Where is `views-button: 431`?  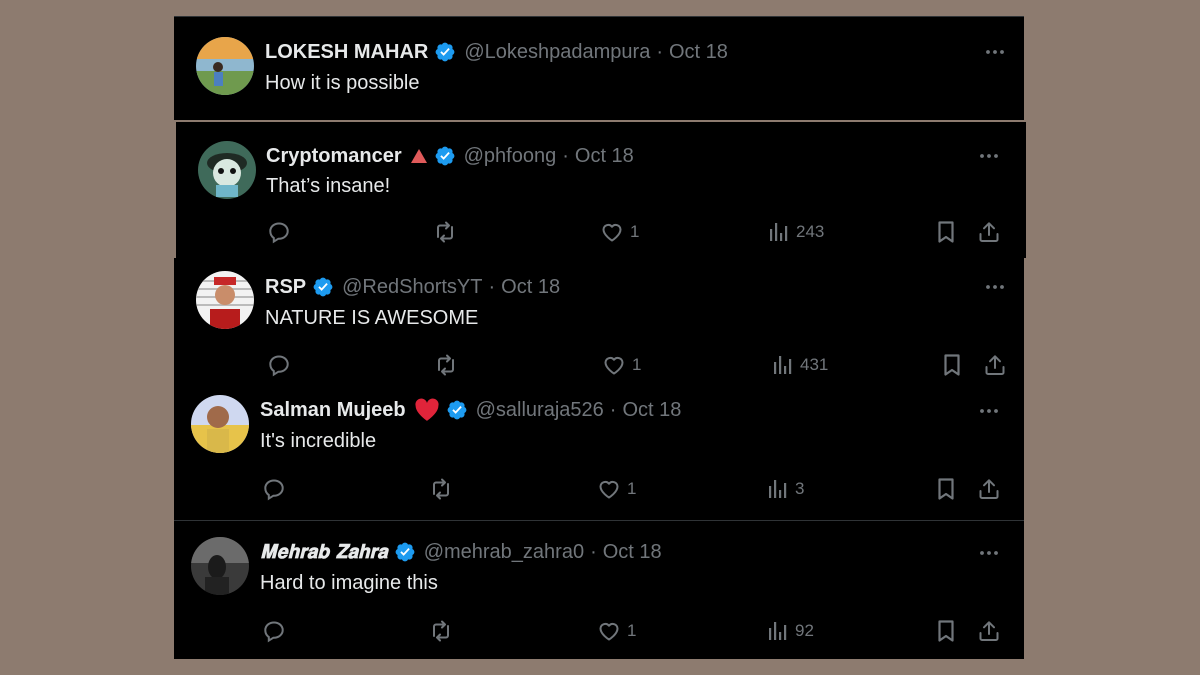 views-button: 431 is located at coordinates (799, 365).